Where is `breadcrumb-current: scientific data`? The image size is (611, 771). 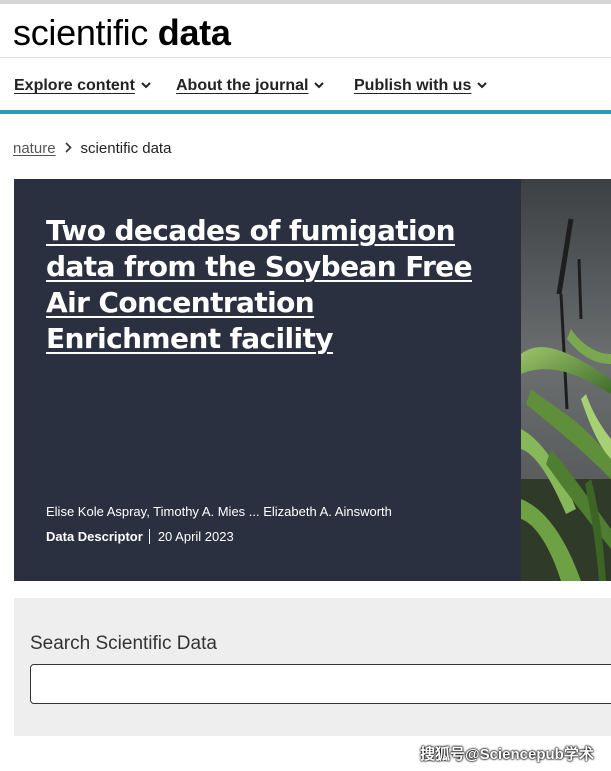 breadcrumb-current: scientific data is located at coordinates (126, 148).